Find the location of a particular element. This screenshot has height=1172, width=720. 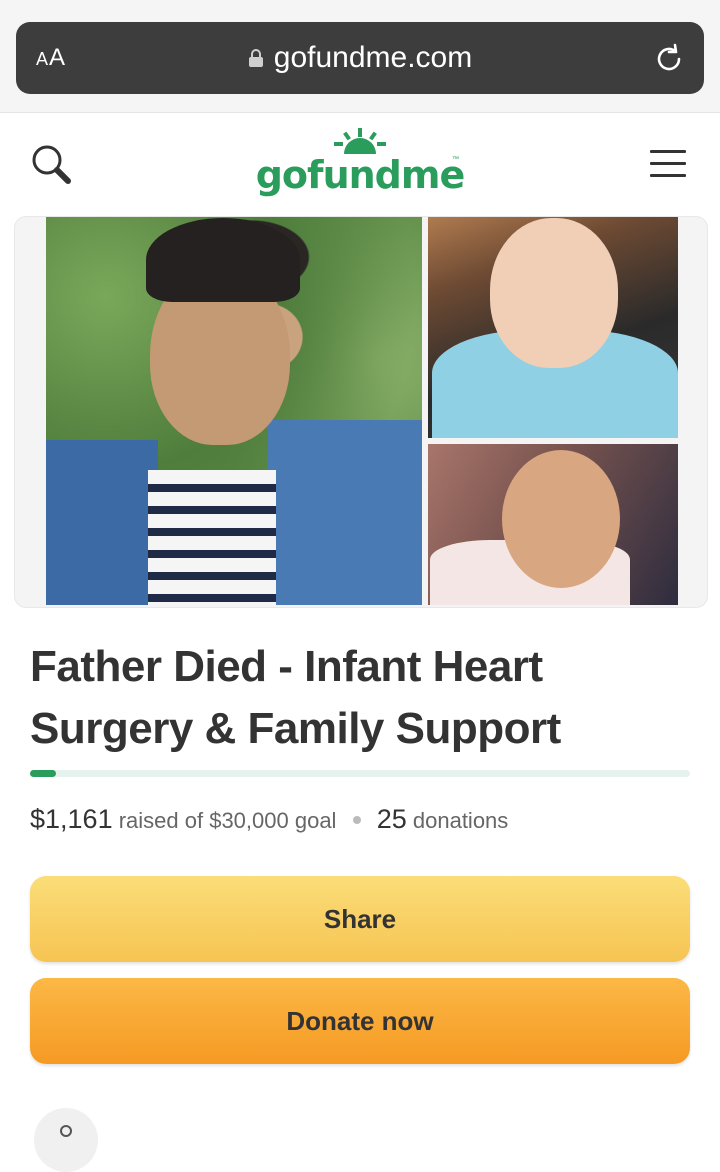

logo-trademark: ™ is located at coordinates (455, 159).